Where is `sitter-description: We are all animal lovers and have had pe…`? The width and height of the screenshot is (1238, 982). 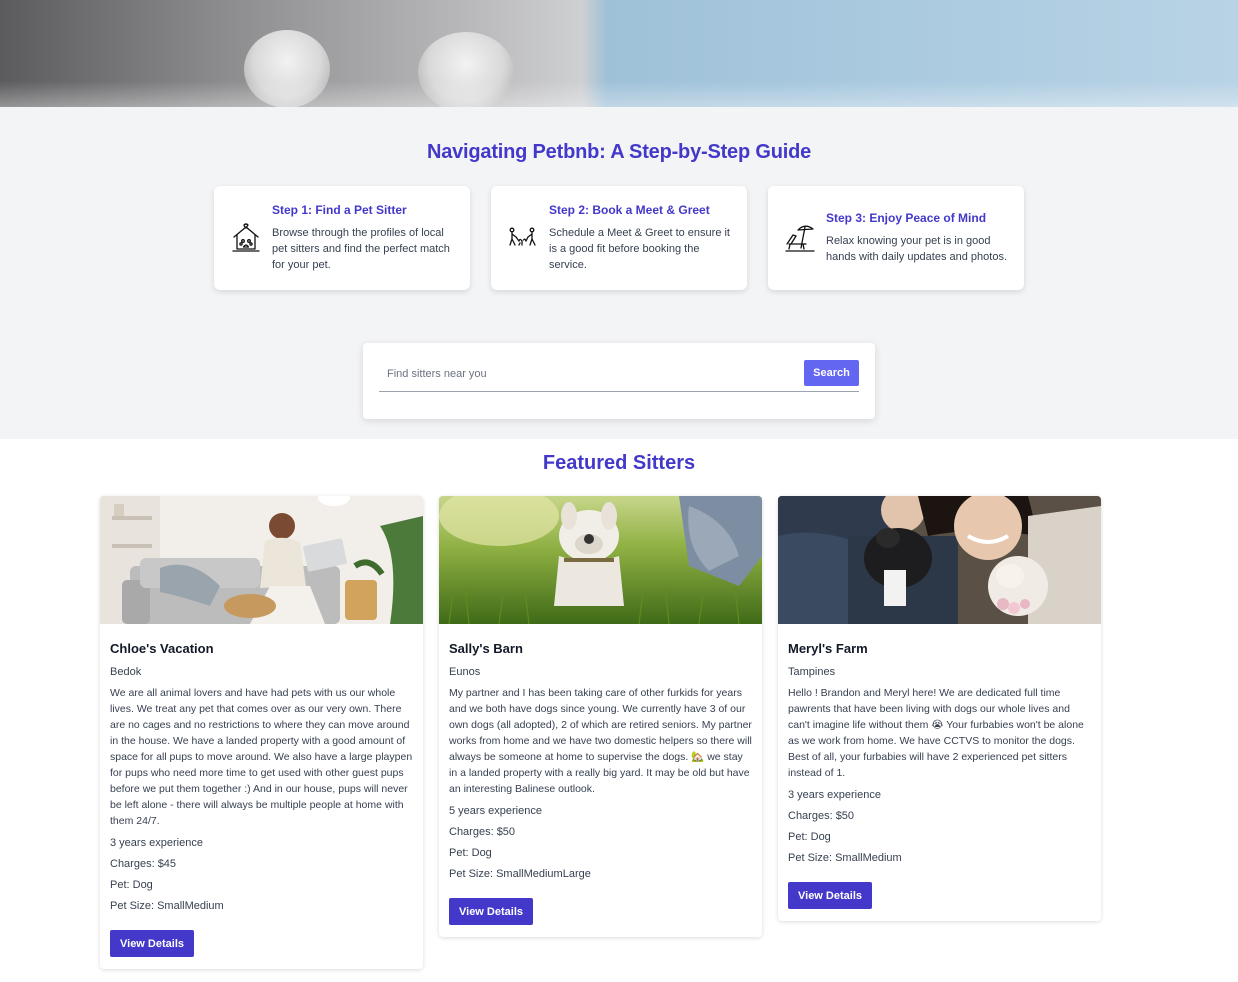 sitter-description: We are all animal lovers and have had pe… is located at coordinates (261, 757).